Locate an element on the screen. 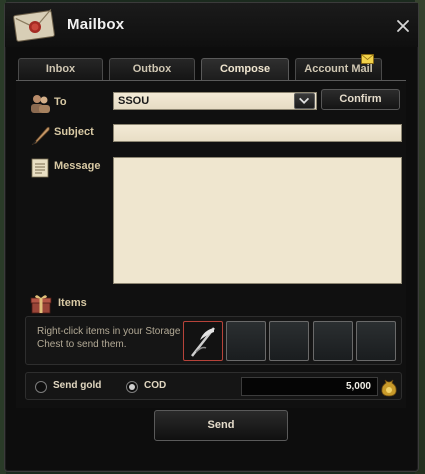  quill-icon is located at coordinates (40, 135).